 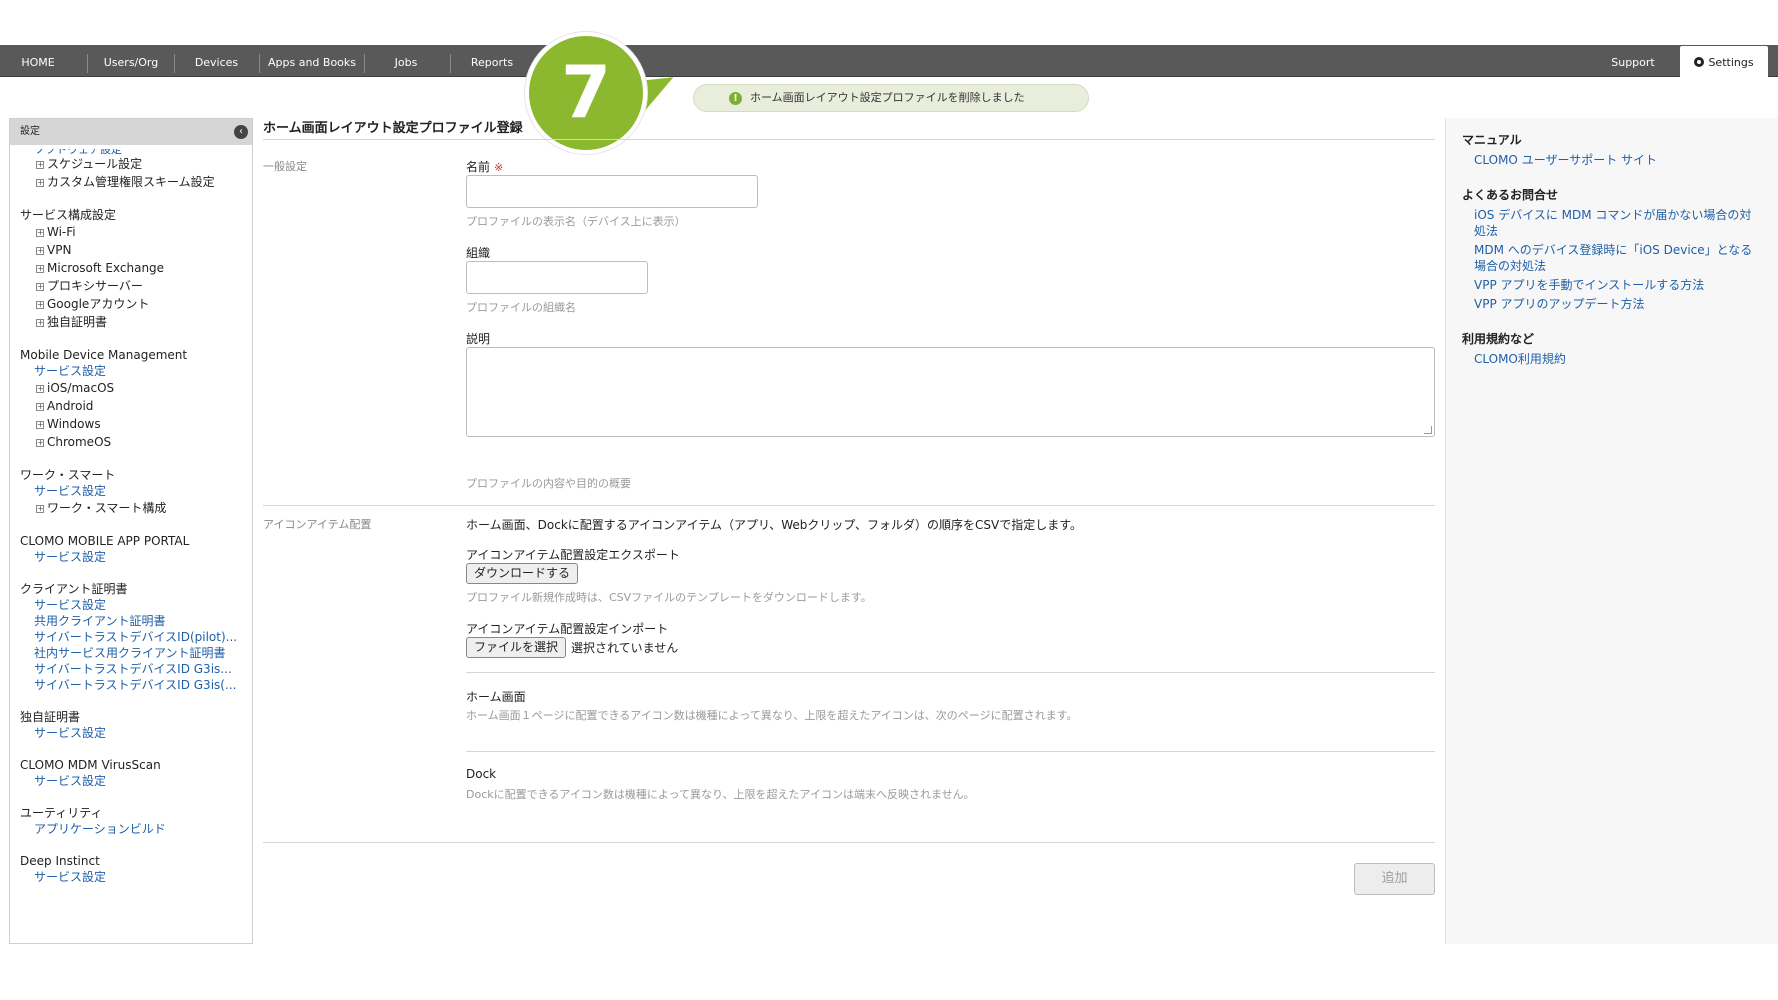 I want to click on nav-support: Support, so click(x=1633, y=61).